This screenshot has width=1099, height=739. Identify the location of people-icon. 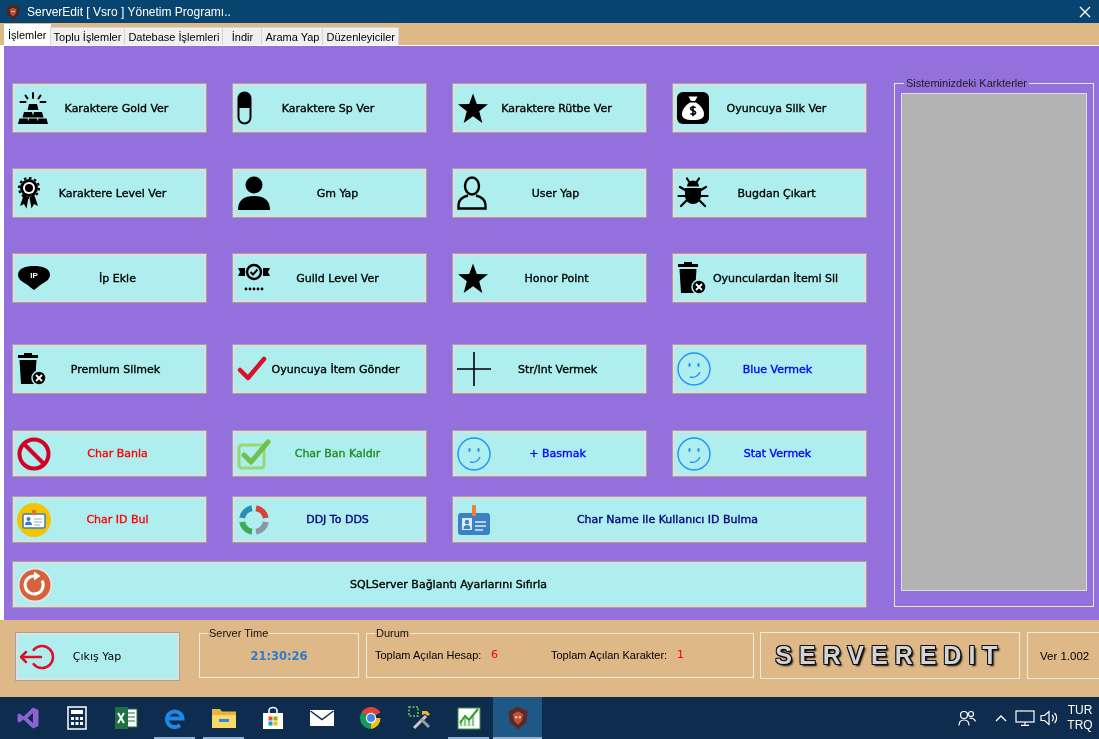
(967, 718).